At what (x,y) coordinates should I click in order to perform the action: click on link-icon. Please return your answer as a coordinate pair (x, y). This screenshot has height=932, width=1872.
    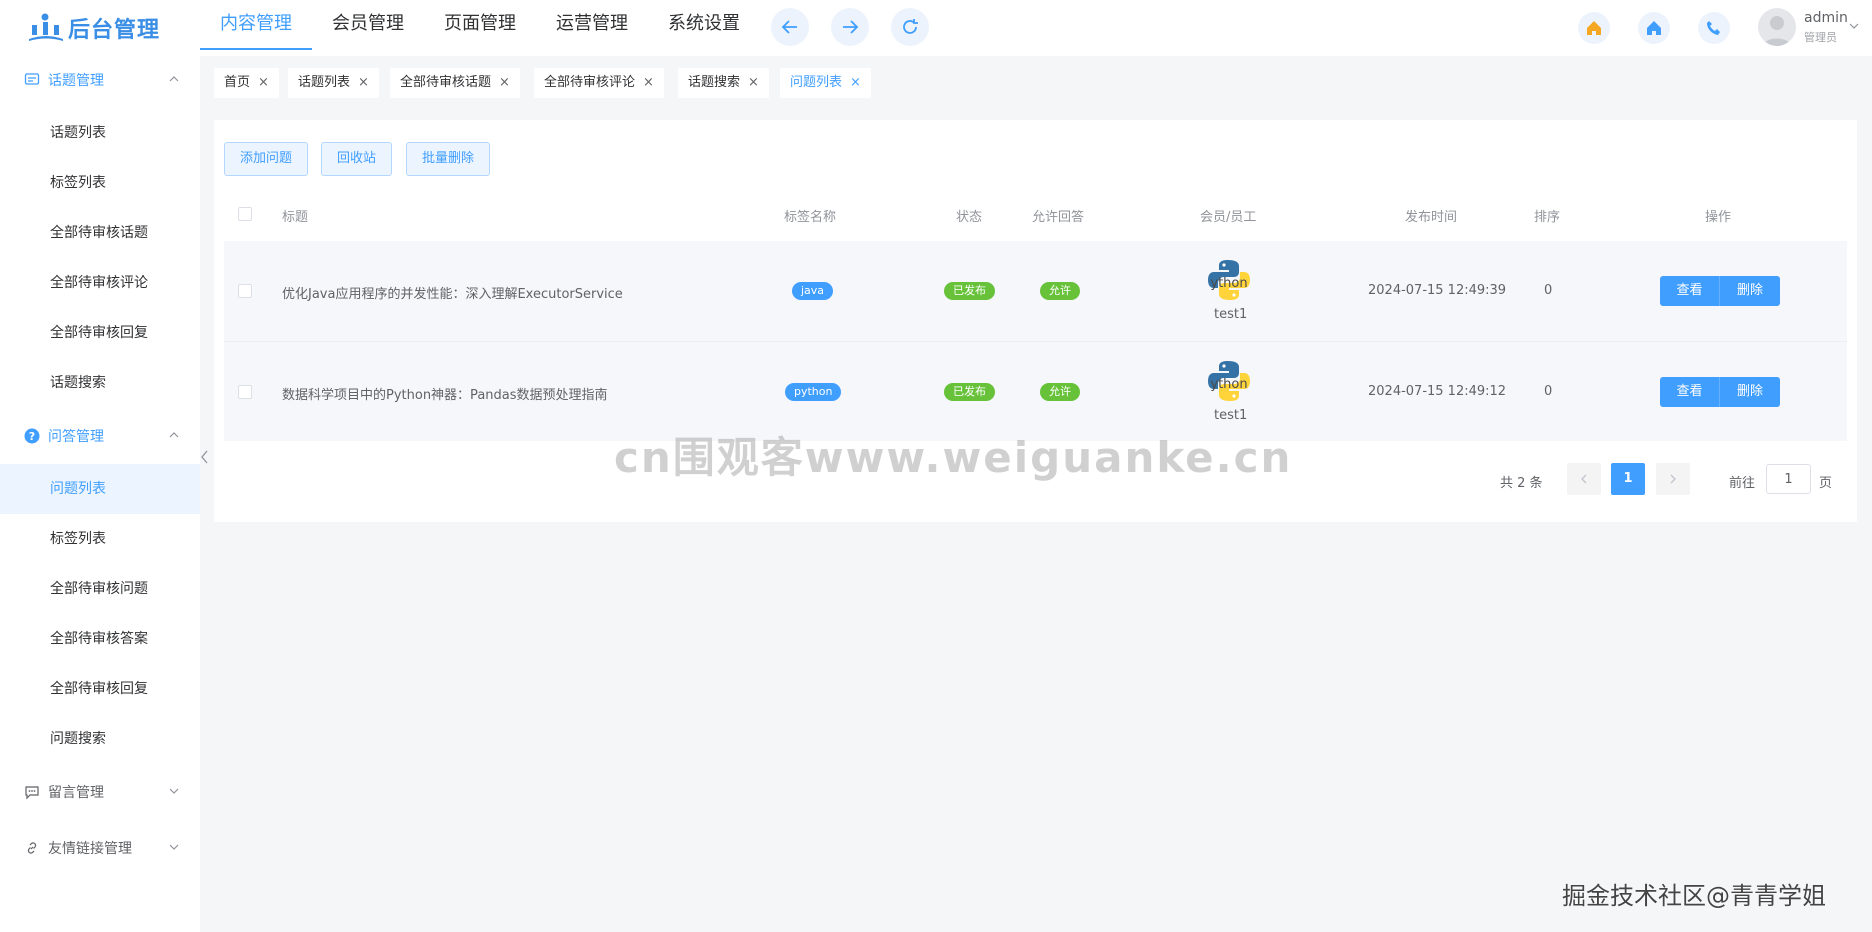
    Looking at the image, I should click on (32, 848).